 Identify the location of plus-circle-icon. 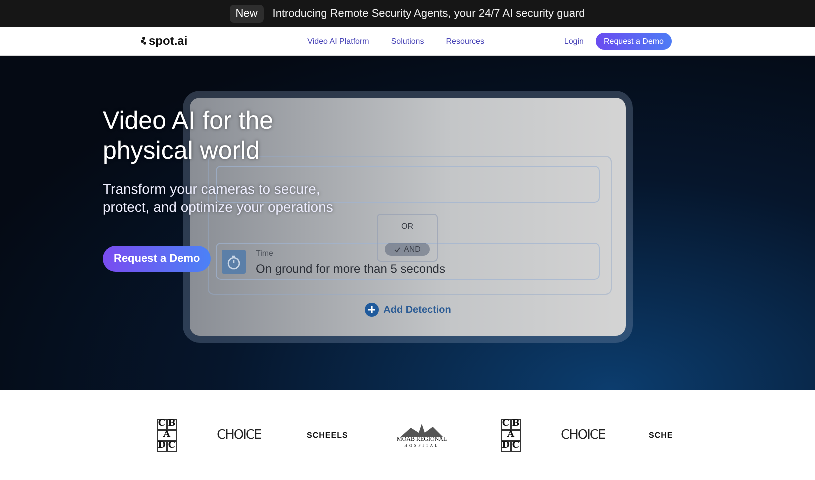
(371, 310).